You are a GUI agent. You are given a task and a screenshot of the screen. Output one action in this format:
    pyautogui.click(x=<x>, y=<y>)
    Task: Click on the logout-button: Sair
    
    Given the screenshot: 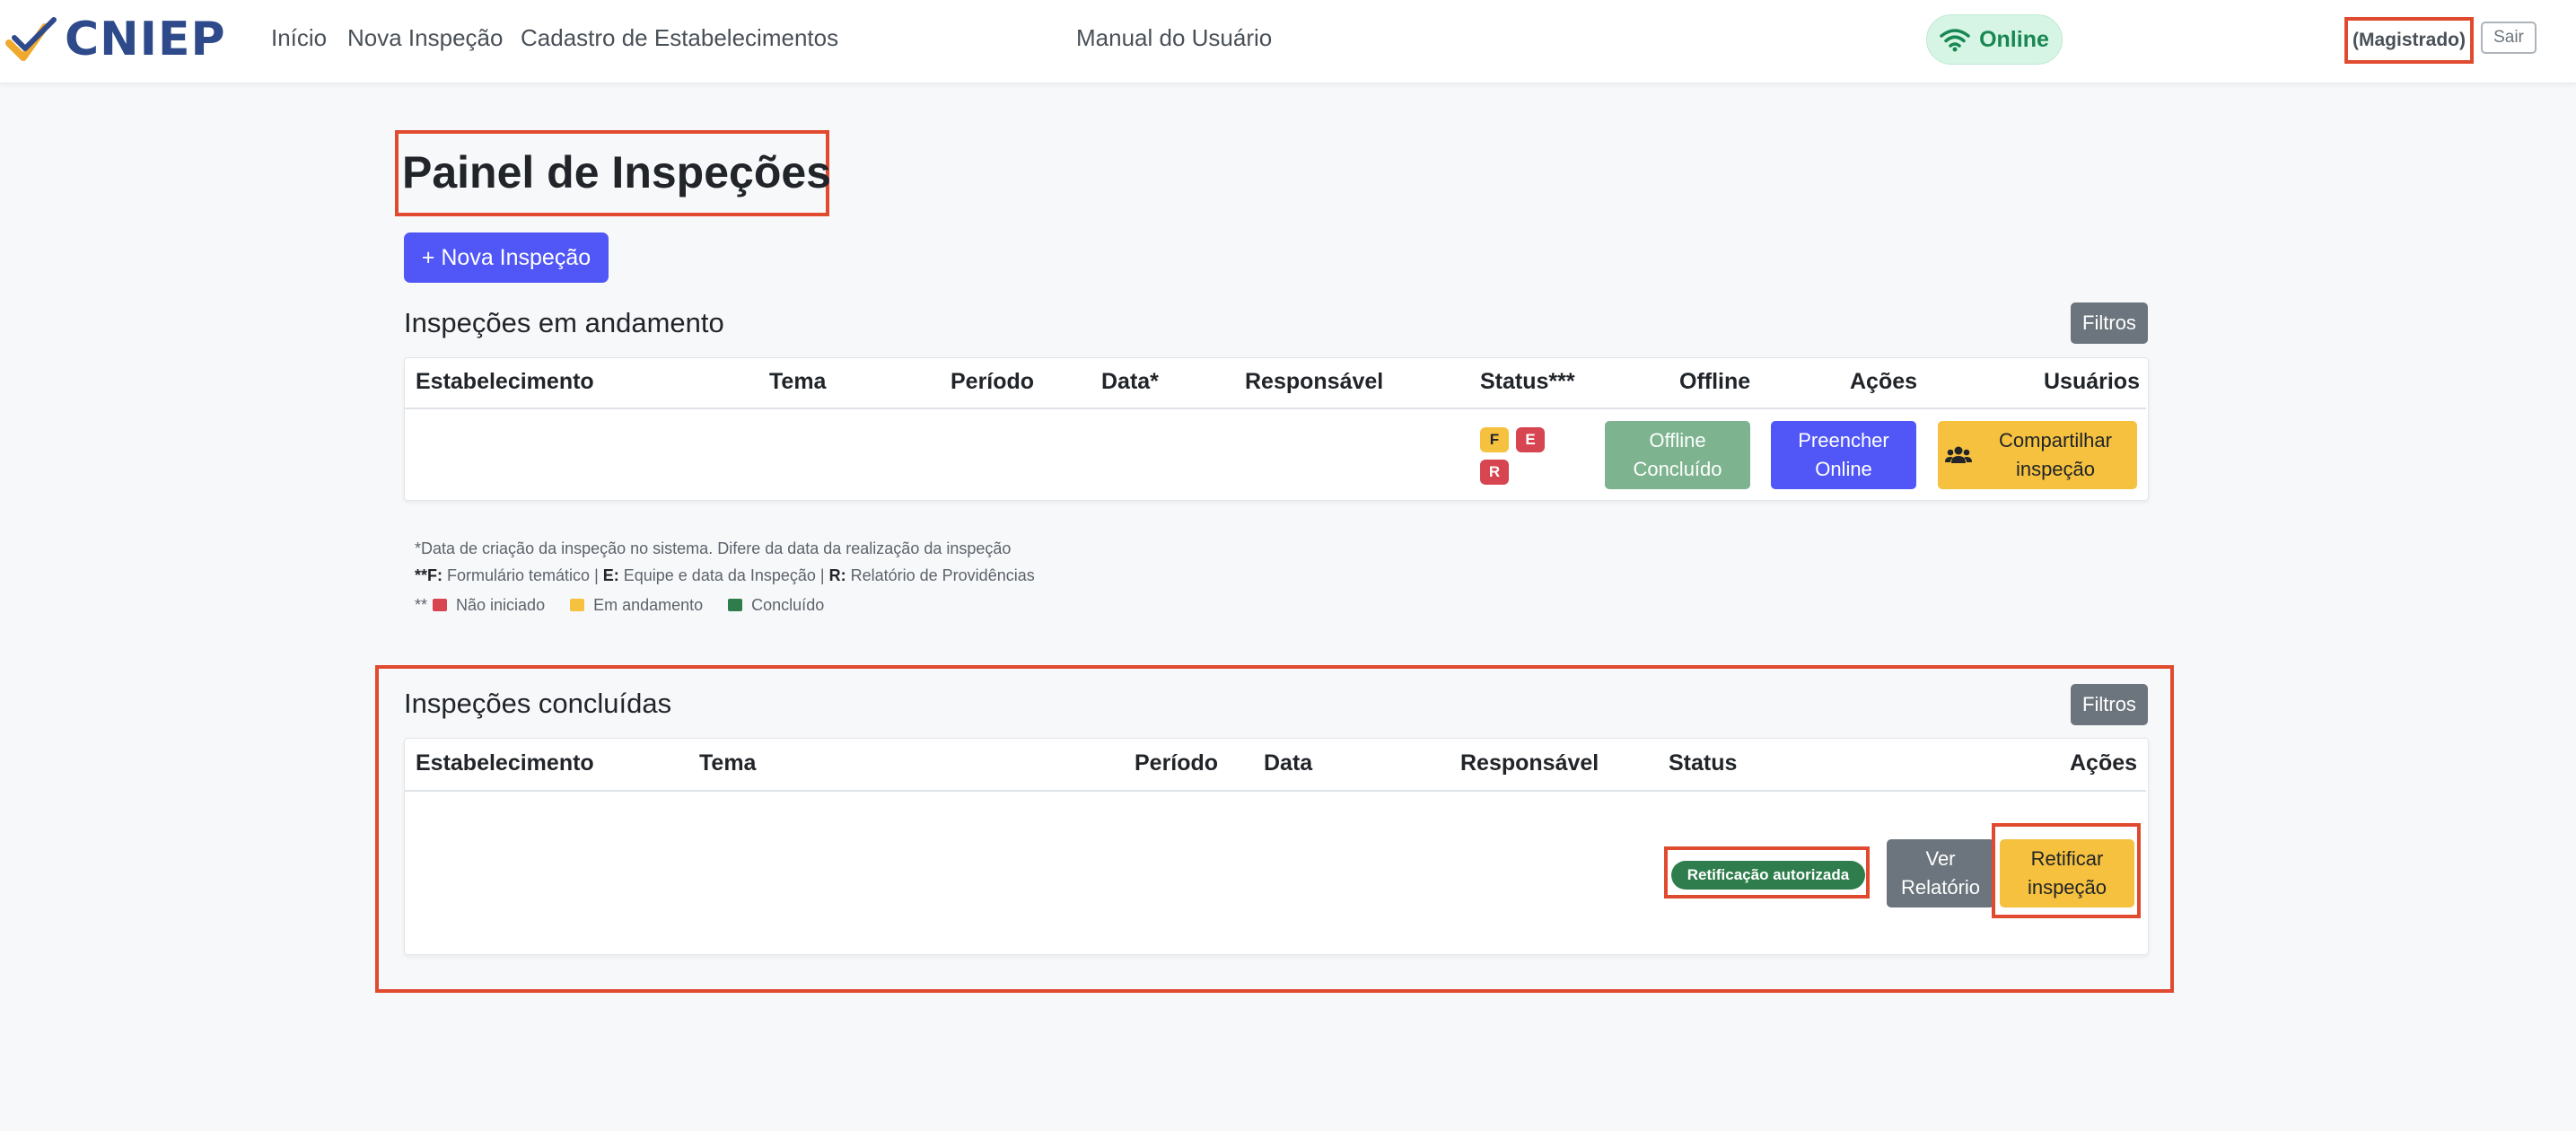 What is the action you would take?
    pyautogui.click(x=2509, y=38)
    